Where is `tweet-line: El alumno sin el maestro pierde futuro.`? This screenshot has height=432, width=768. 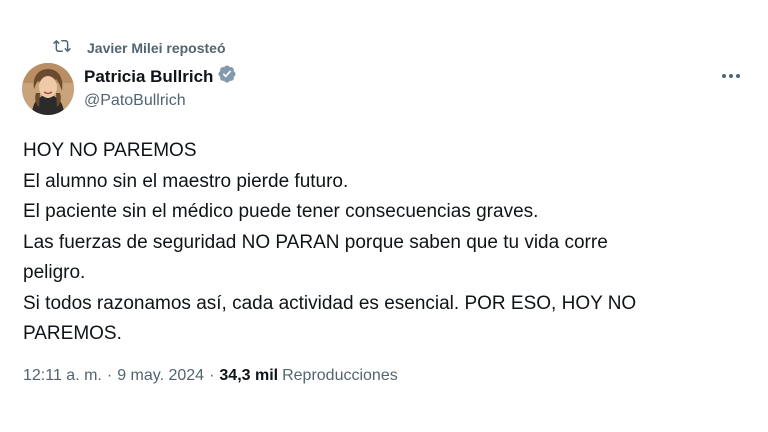 tweet-line: El alumno sin el maestro pierde futuro. is located at coordinates (186, 181).